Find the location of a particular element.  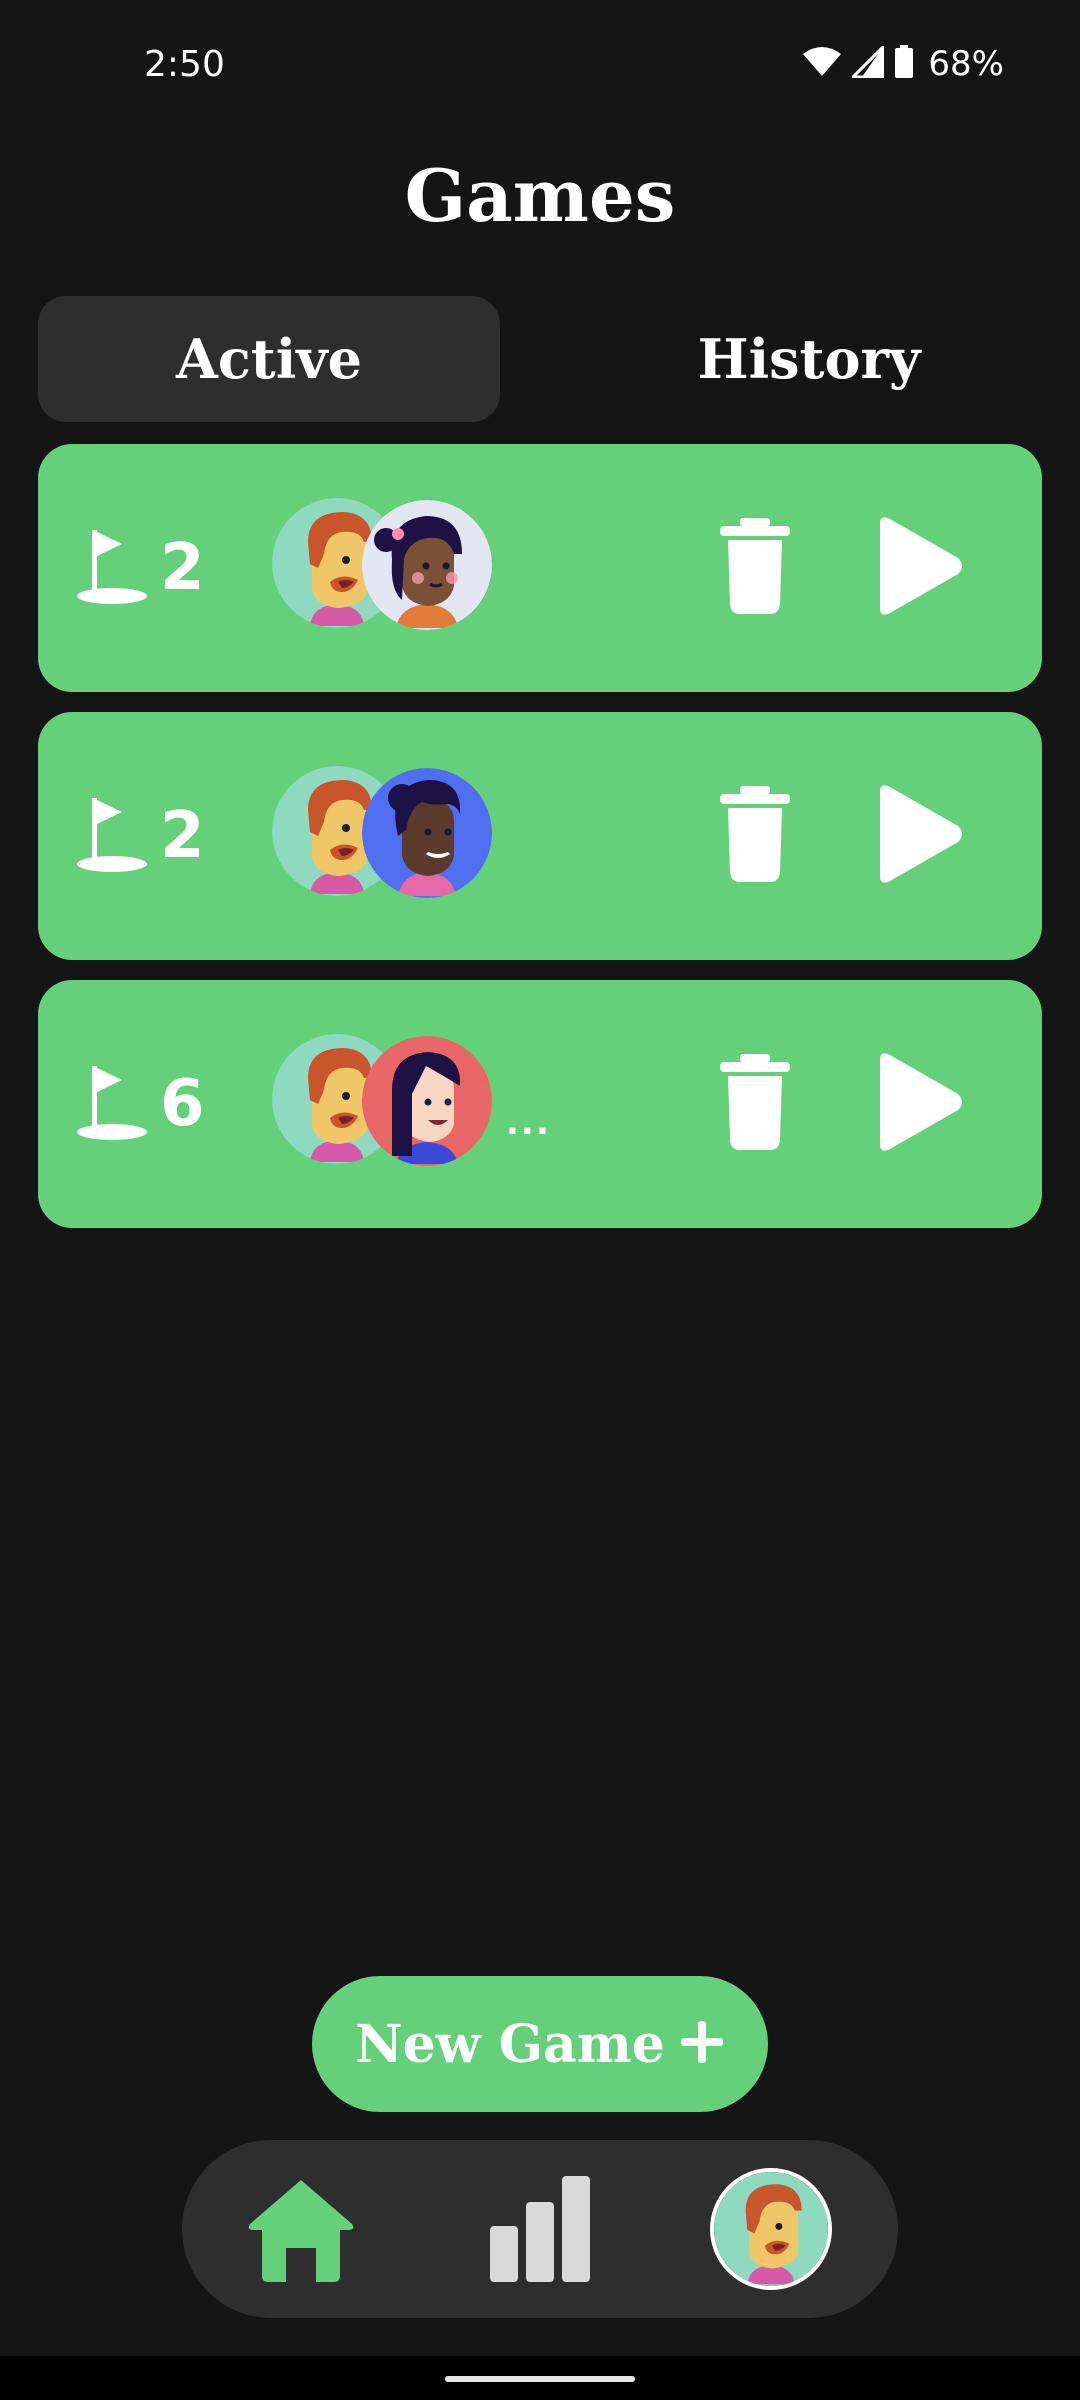

holes-indicator: 6 is located at coordinates (140, 1104).